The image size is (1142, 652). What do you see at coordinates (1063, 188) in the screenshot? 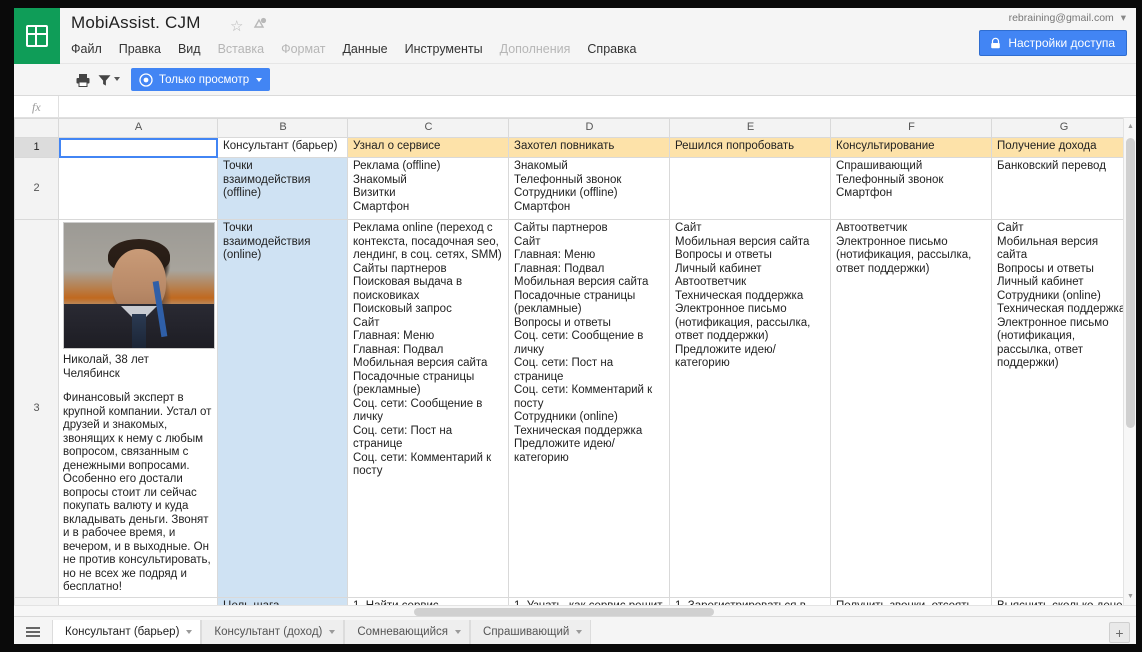
I see `cell-g2: Банковский перевод` at bounding box center [1063, 188].